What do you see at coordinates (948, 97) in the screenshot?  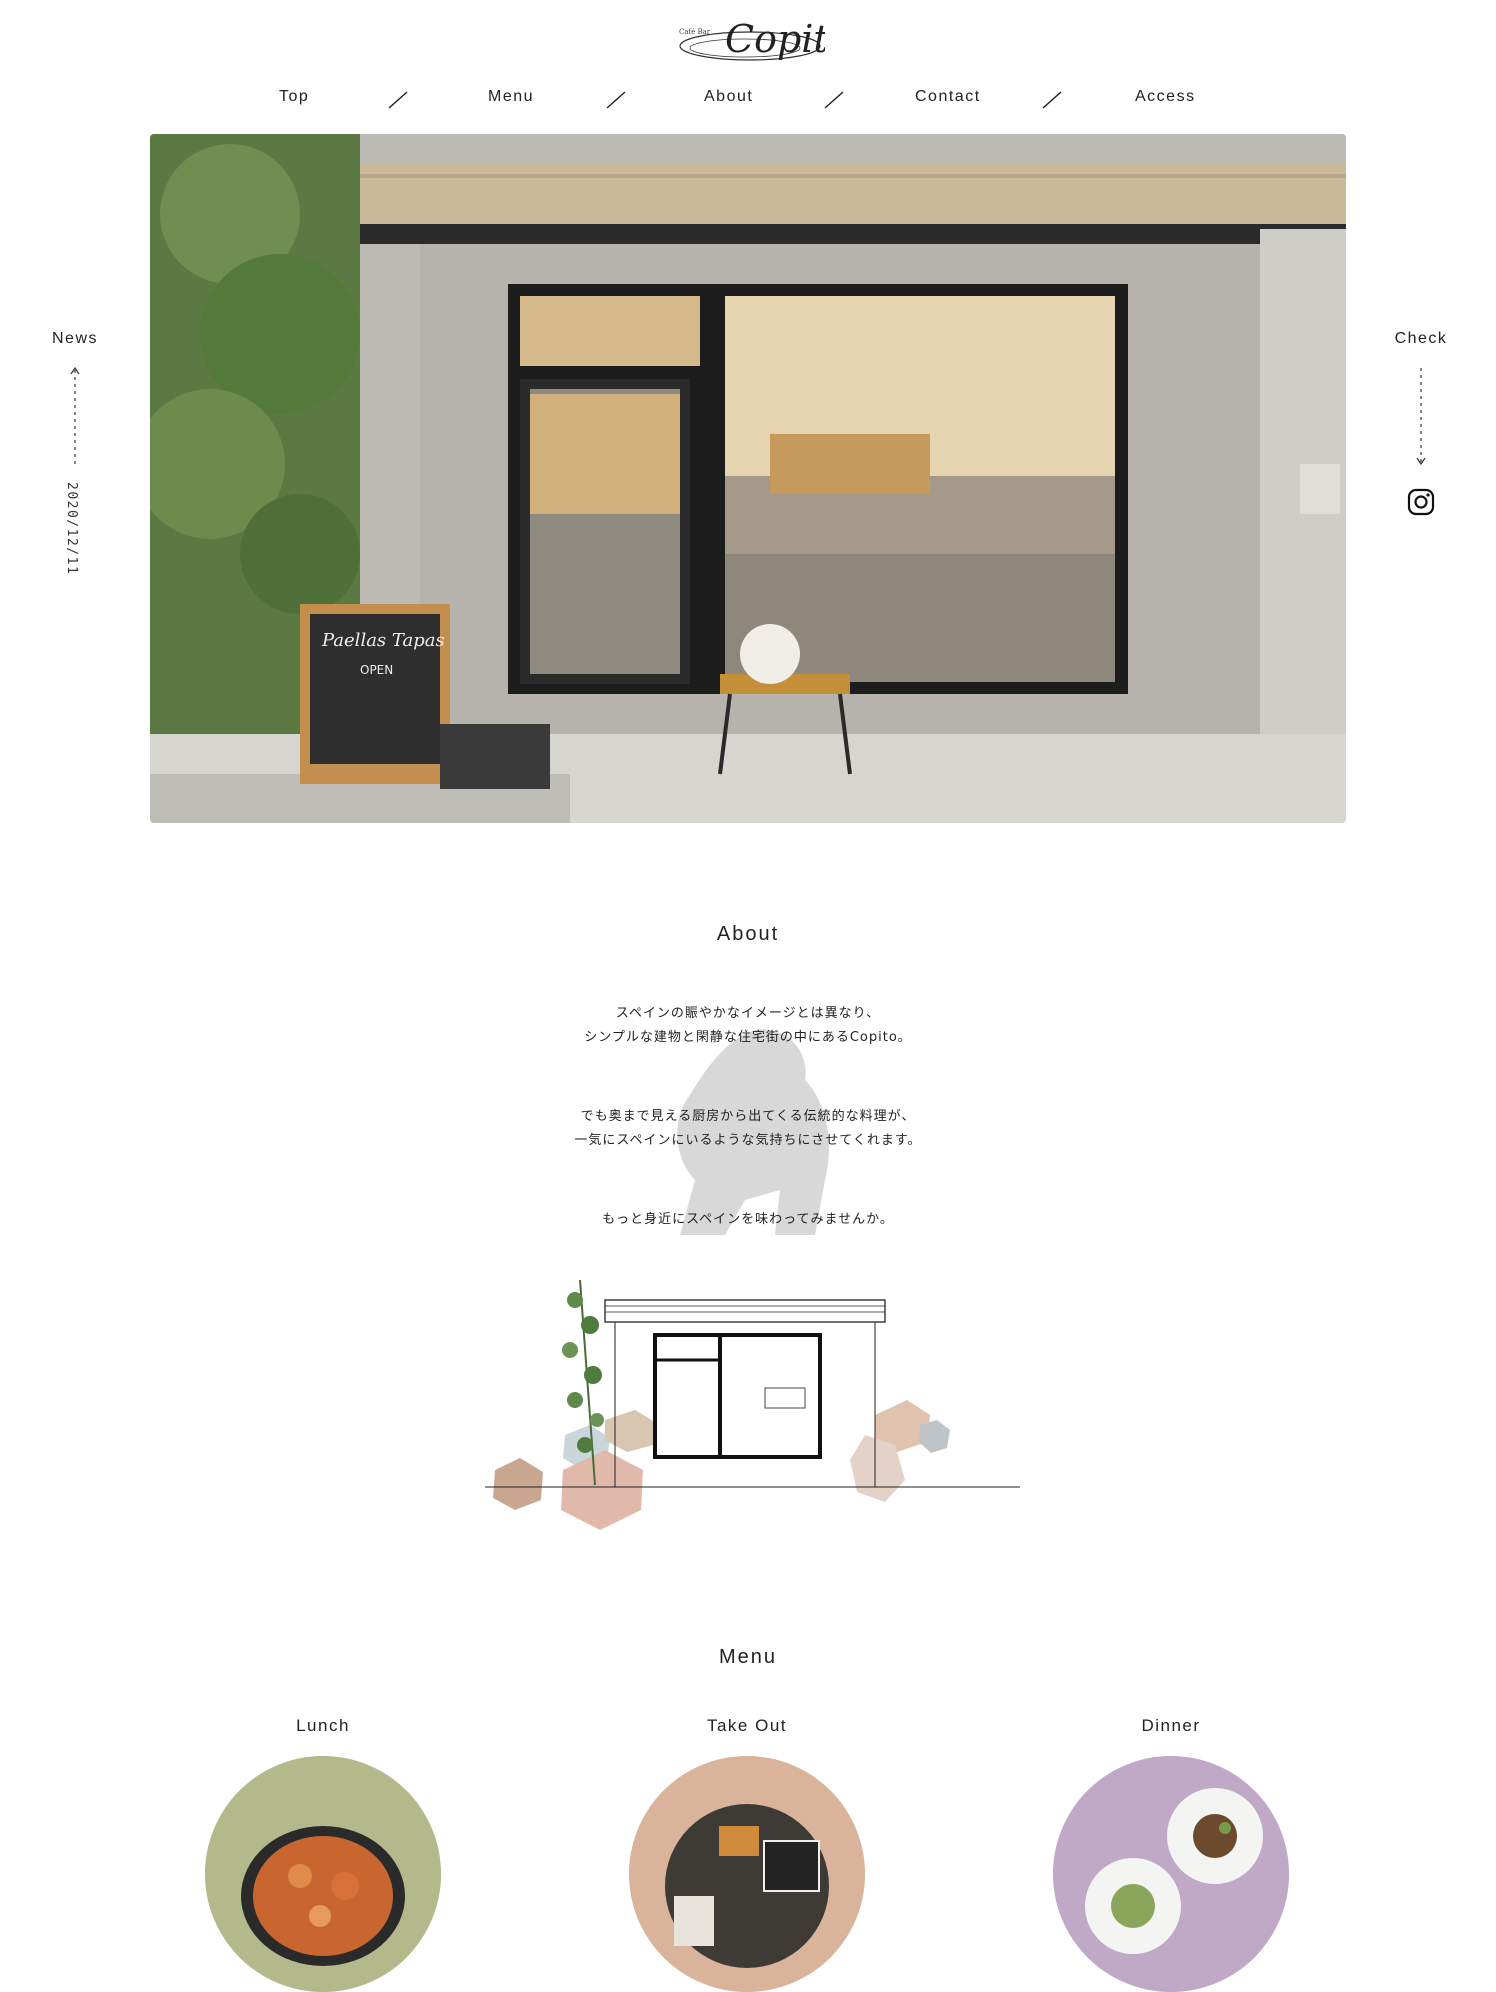 I see `nav-item-contact: Contact` at bounding box center [948, 97].